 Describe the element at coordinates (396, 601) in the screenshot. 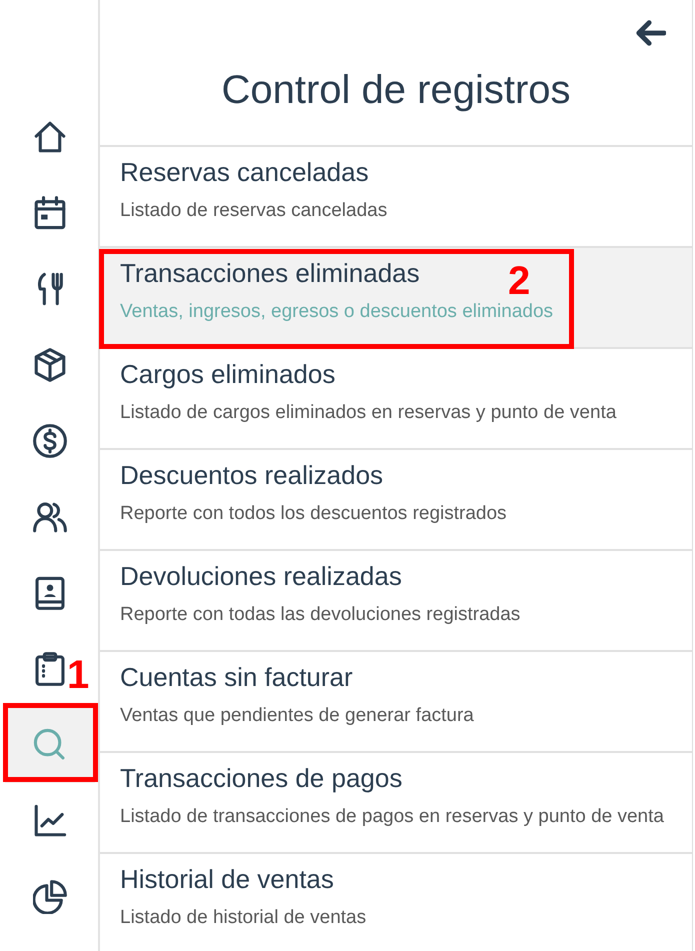

I see `report-list-item: Devoluciones realizadas Reporte con todas las devoluciones registradas` at that location.